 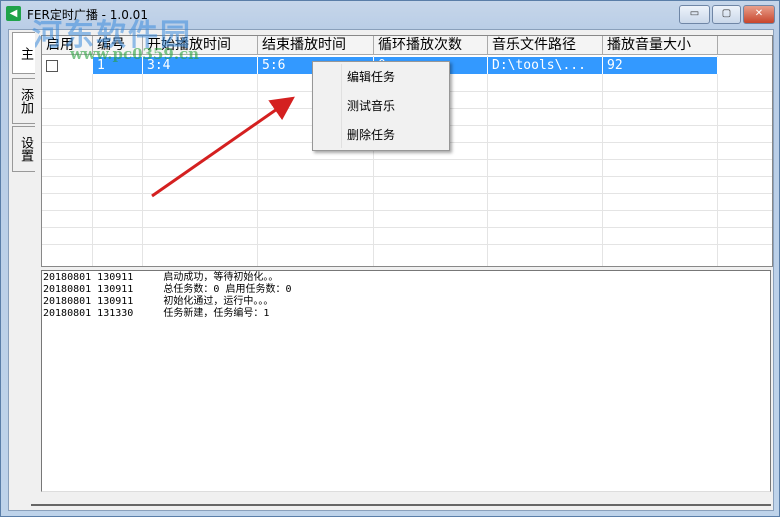 I want to click on menu-item-test-music: 测试音乐, so click(x=381, y=106).